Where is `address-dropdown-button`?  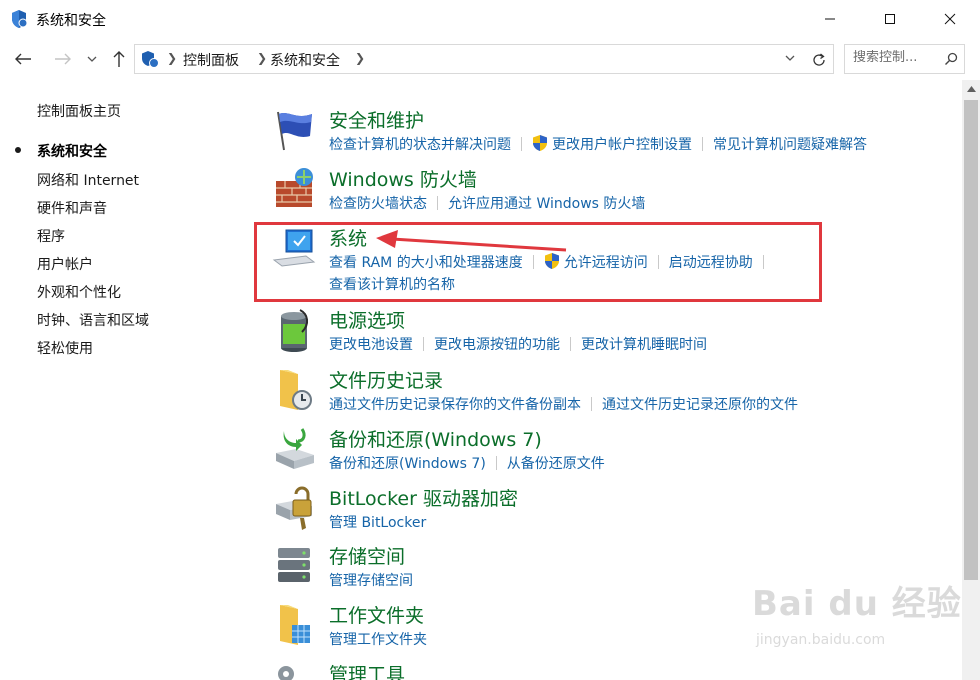
address-dropdown-button is located at coordinates (790, 58).